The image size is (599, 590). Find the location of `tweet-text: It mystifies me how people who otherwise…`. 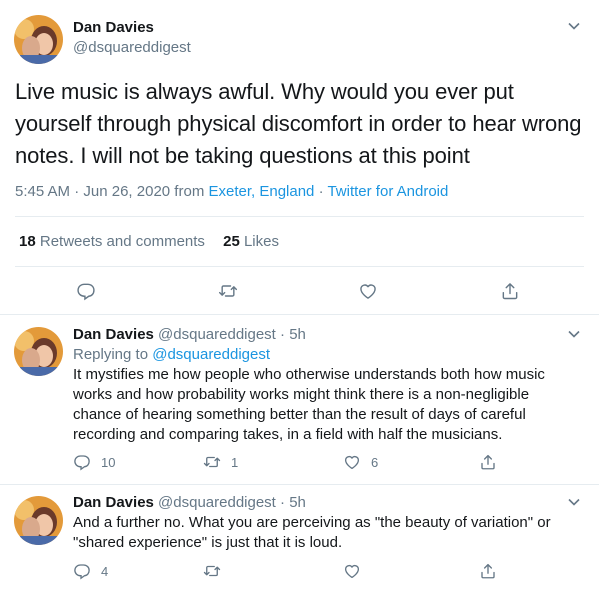

tweet-text: It mystifies me how people who otherwise… is located at coordinates (309, 404).